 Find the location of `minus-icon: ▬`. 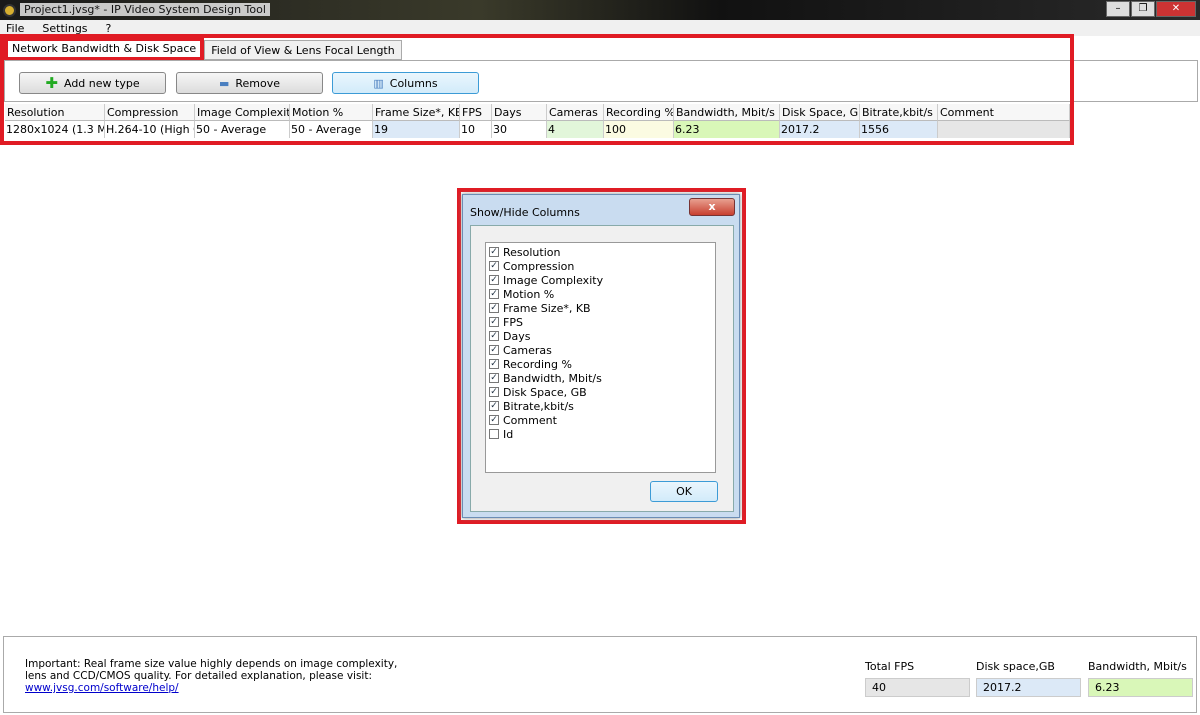

minus-icon: ▬ is located at coordinates (224, 83).